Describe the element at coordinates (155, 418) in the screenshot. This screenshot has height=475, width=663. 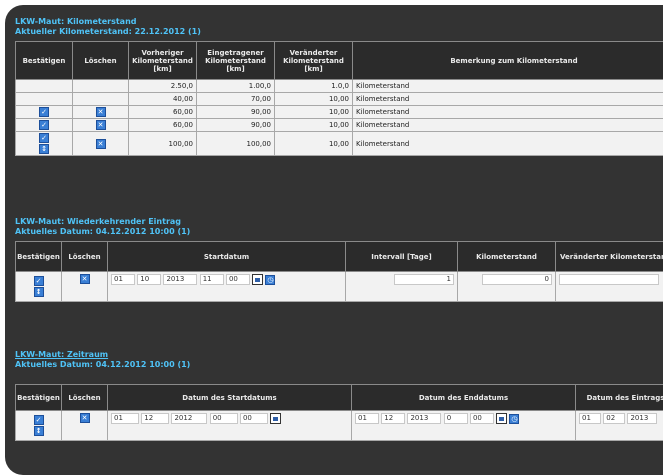
I see `start-month-input: 12` at that location.